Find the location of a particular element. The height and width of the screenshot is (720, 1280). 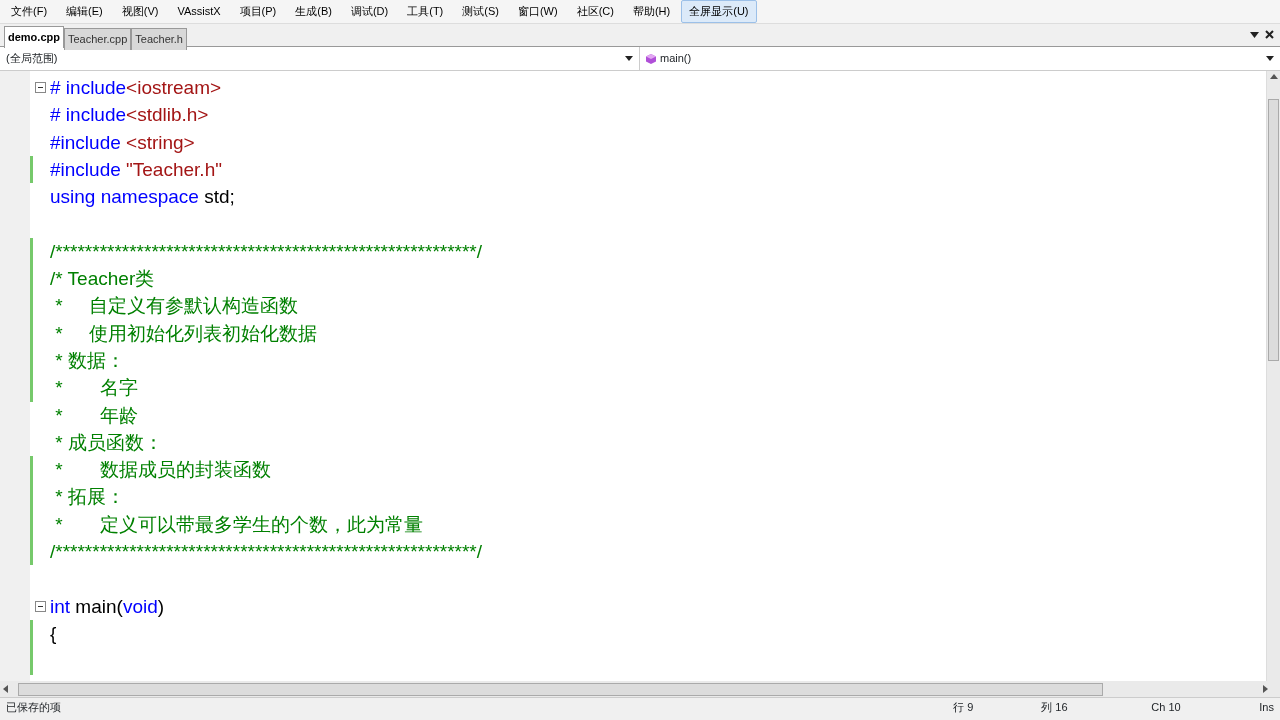

code-line: { is located at coordinates (53, 633).